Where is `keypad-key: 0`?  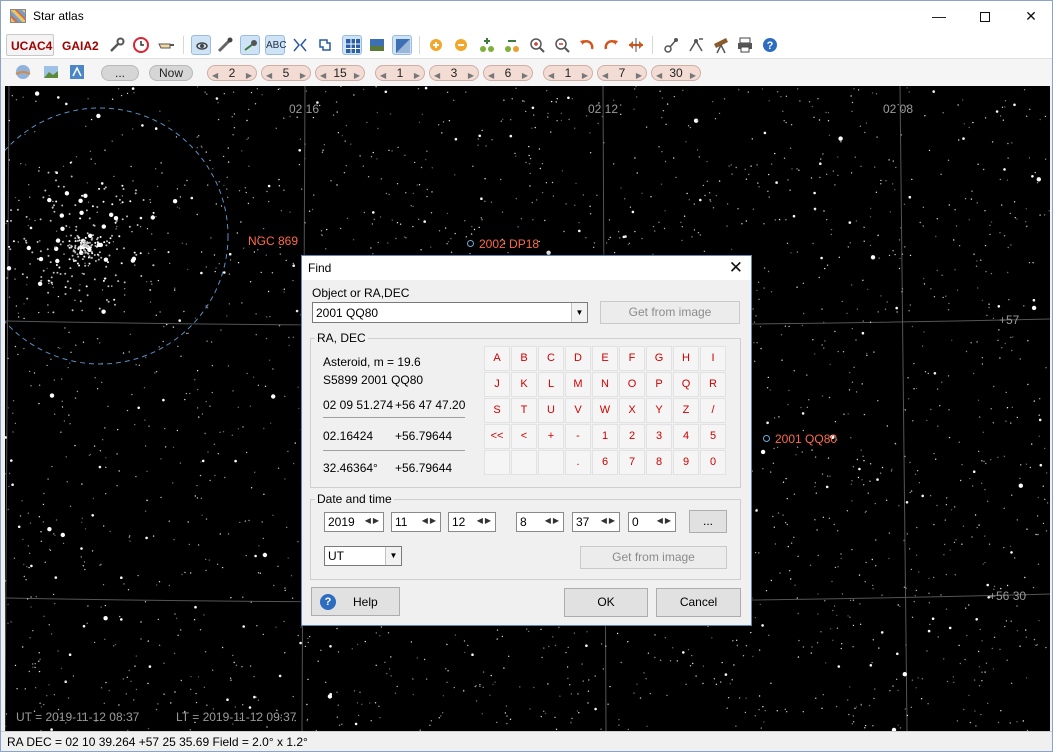
keypad-key: 0 is located at coordinates (713, 462).